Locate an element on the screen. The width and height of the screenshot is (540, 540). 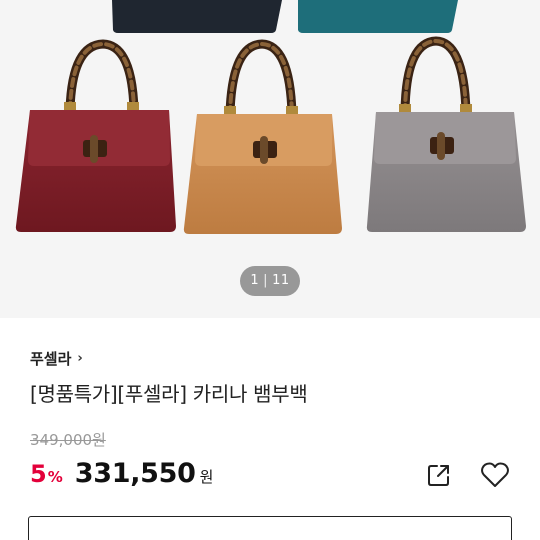
brand-link: 푸셀라 › is located at coordinates (56, 358).